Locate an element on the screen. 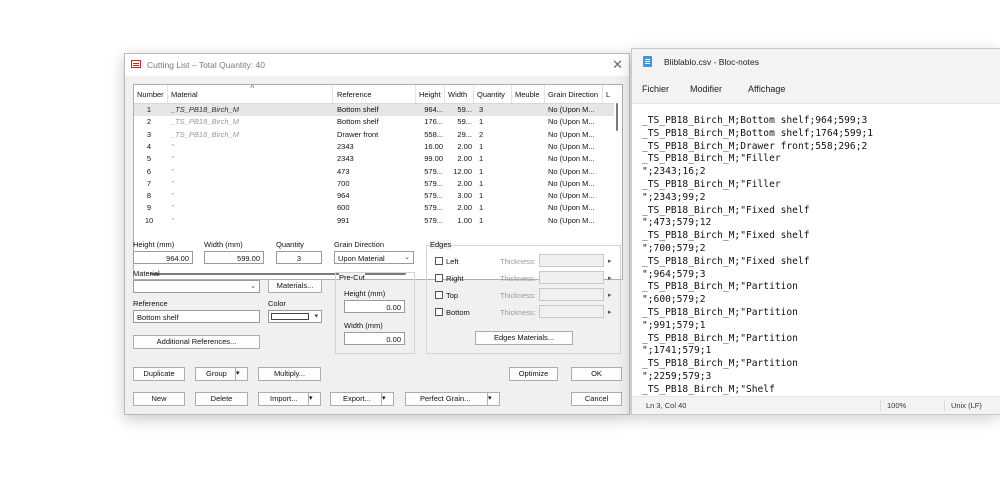 Image resolution: width=1000 pixels, height=504 pixels. column-header-height: Height is located at coordinates (430, 94).